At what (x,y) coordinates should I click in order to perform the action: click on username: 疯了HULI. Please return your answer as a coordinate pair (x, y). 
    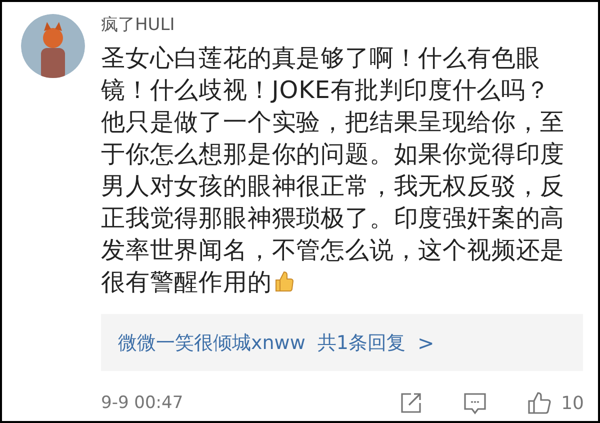
    Looking at the image, I should click on (138, 25).